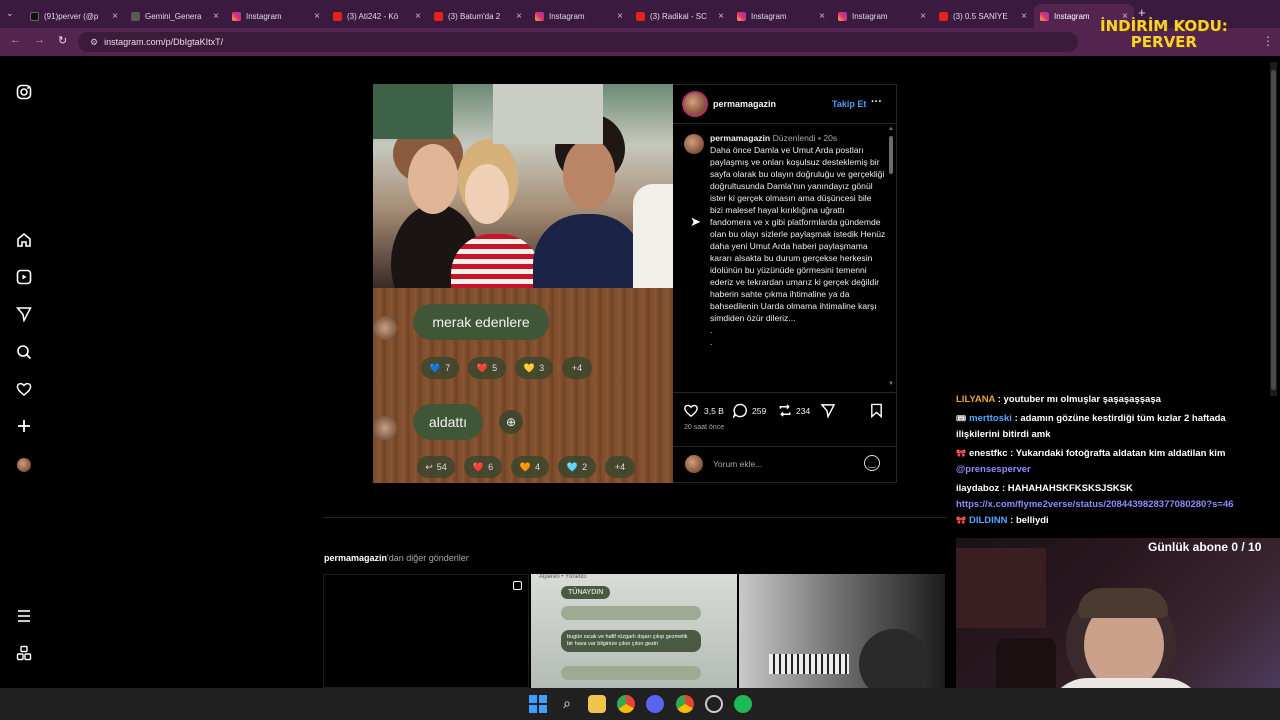 The width and height of the screenshot is (1280, 720). I want to click on likes-count: 3,5 B, so click(714, 411).